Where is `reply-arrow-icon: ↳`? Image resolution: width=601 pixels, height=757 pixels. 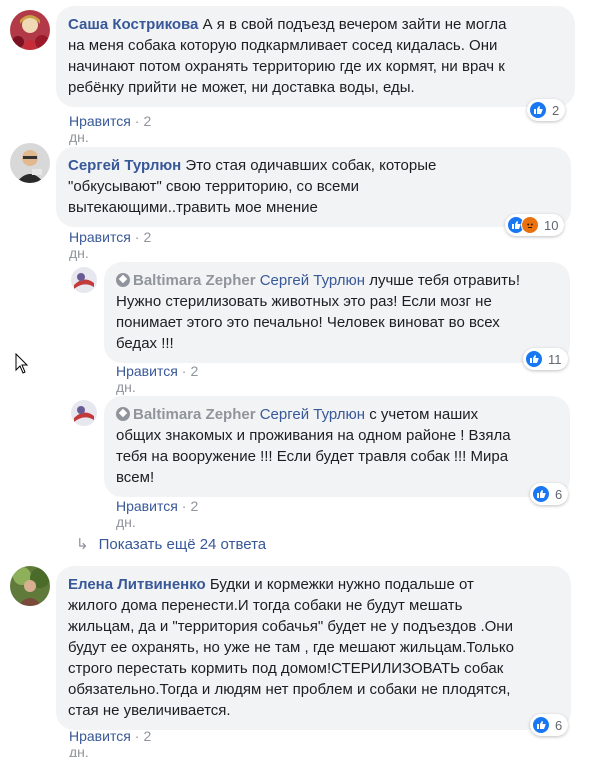 reply-arrow-icon: ↳ is located at coordinates (82, 544).